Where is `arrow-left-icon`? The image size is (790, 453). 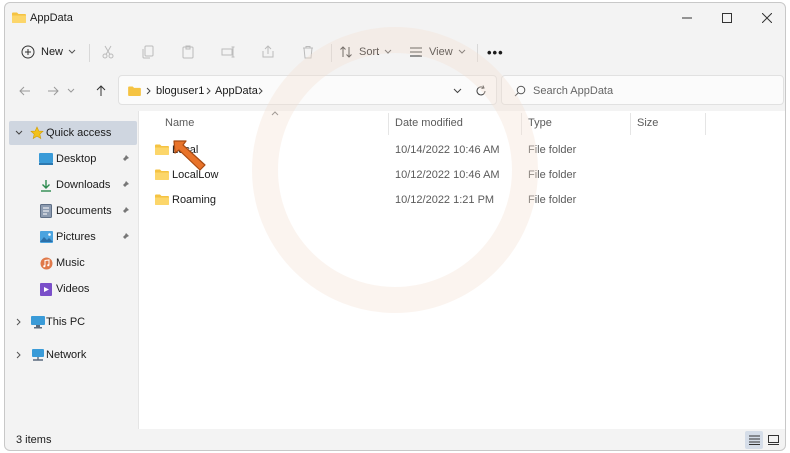
arrow-left-icon is located at coordinates (24, 91).